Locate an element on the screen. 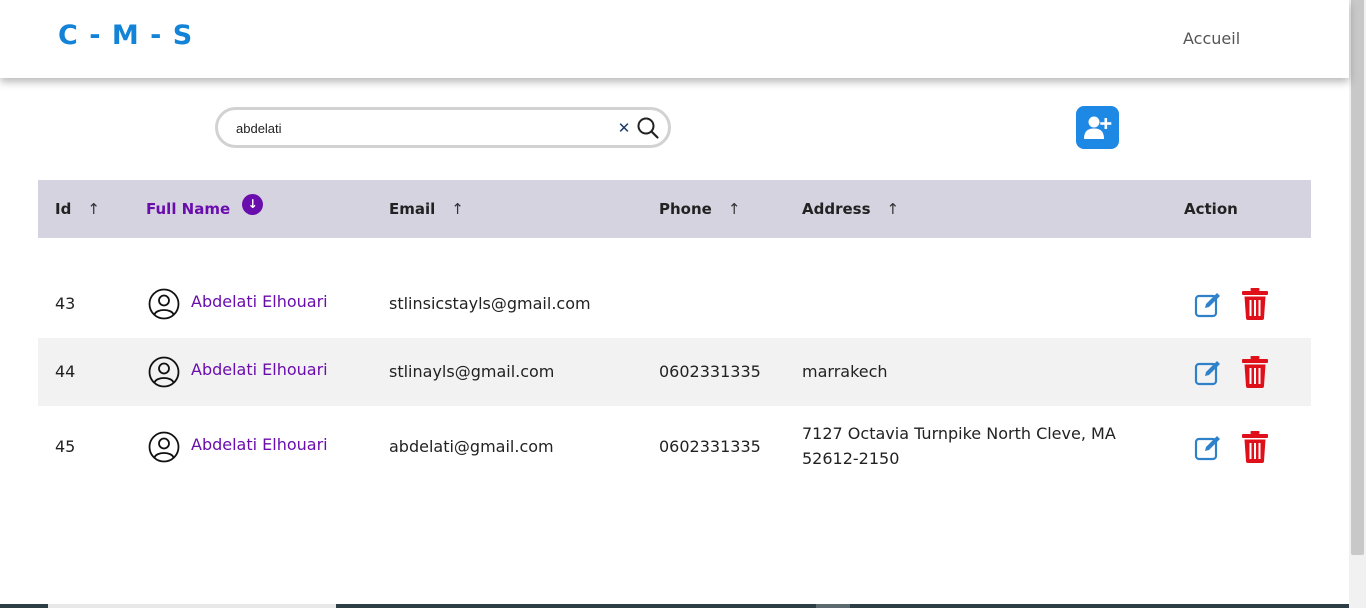 This screenshot has height=608, width=1366. column-label: Phone is located at coordinates (685, 209).